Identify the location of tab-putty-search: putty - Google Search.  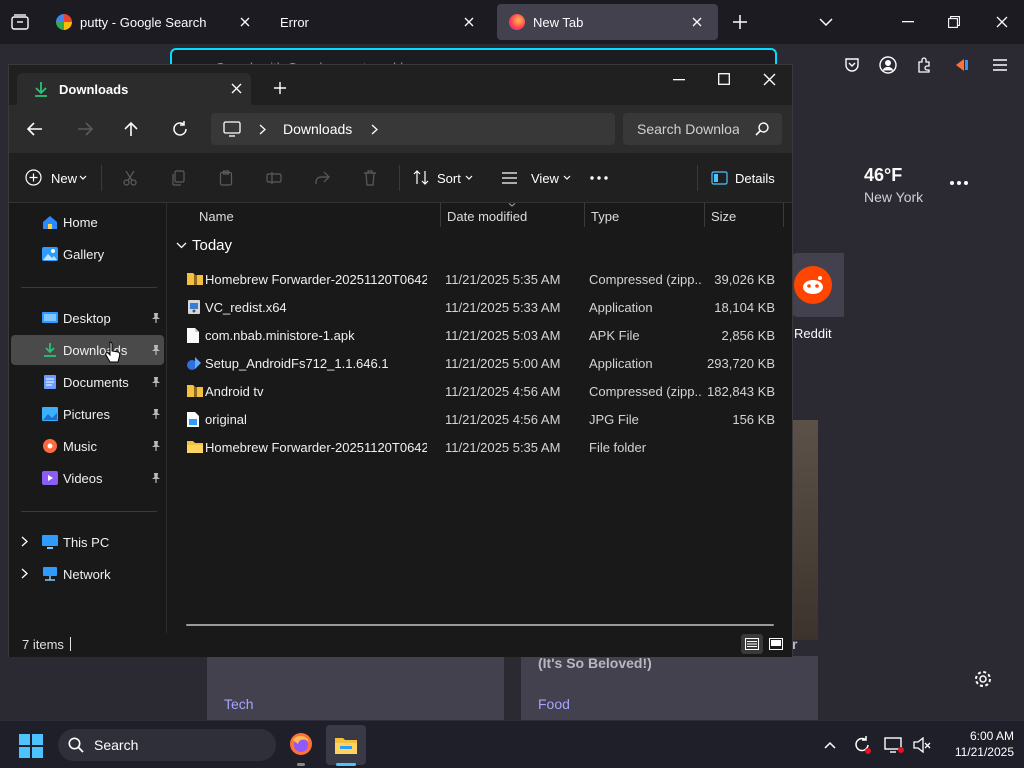
(155, 22).